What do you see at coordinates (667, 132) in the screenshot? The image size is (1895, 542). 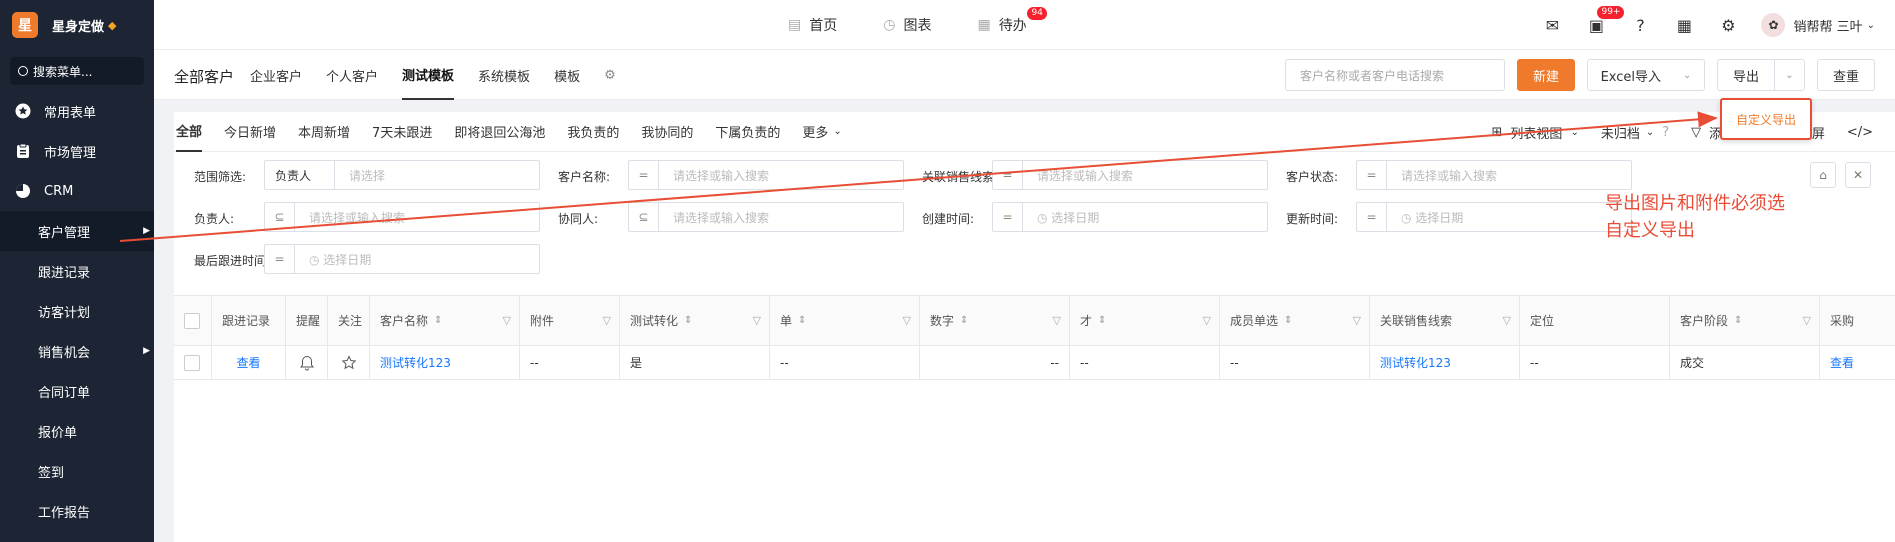 I see `quick-filter-collab: 我协同的` at bounding box center [667, 132].